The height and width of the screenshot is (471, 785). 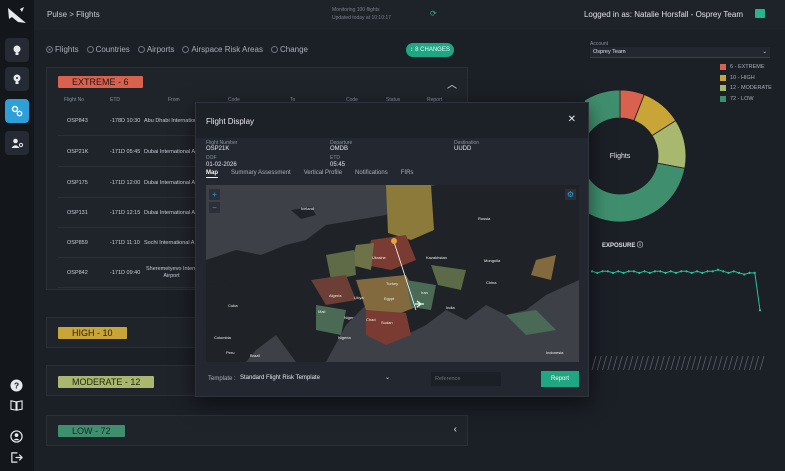 What do you see at coordinates (560, 379) in the screenshot?
I see `report-button: Report` at bounding box center [560, 379].